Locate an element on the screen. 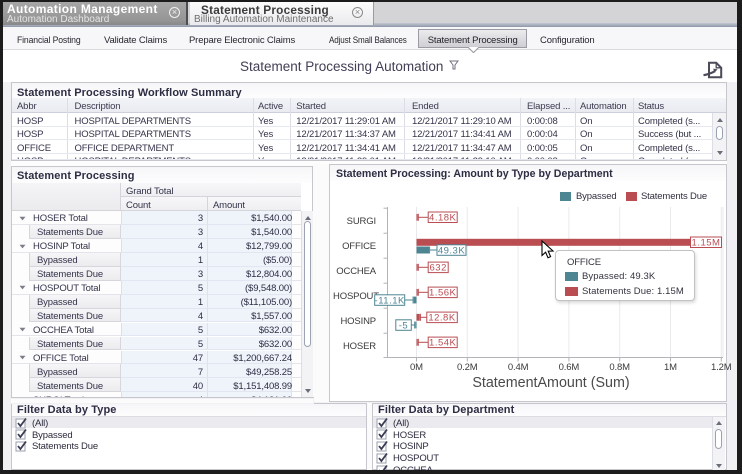 This screenshot has height=474, width=742. svg-text: 12.8K is located at coordinates (441, 318).